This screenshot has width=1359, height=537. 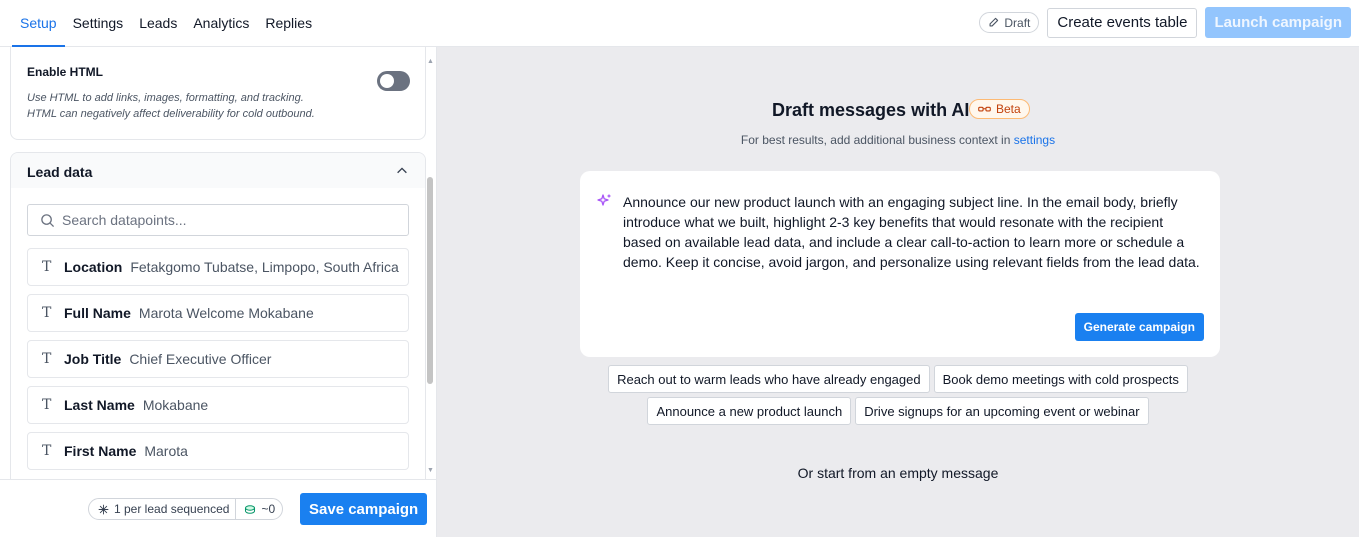 I want to click on enable-html-title: Enable HTML, so click(x=65, y=72).